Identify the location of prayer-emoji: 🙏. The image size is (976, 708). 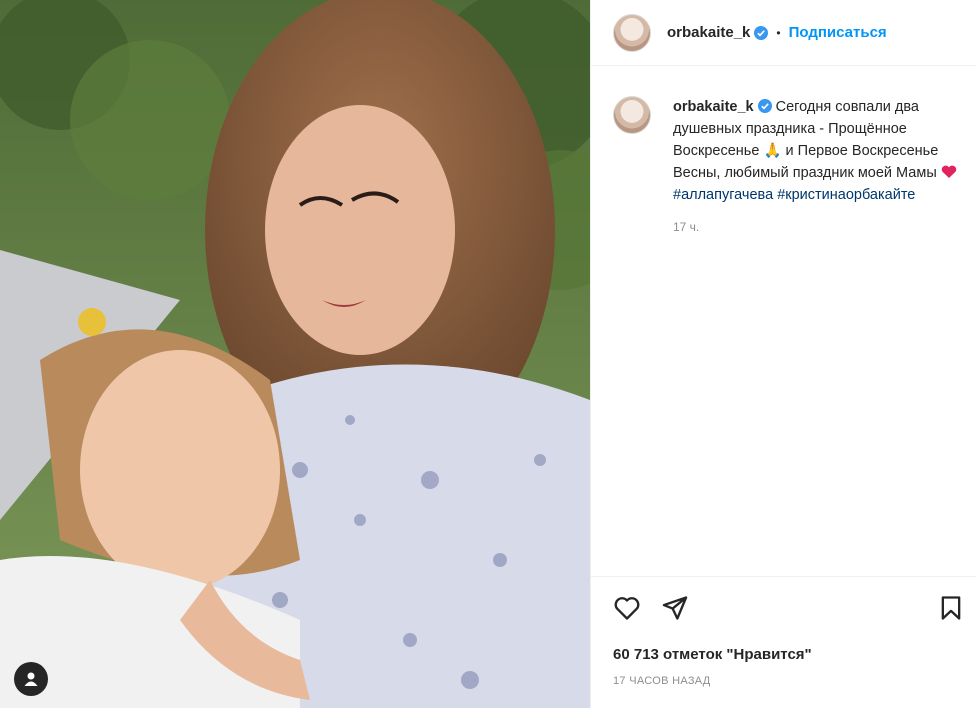
(772, 151).